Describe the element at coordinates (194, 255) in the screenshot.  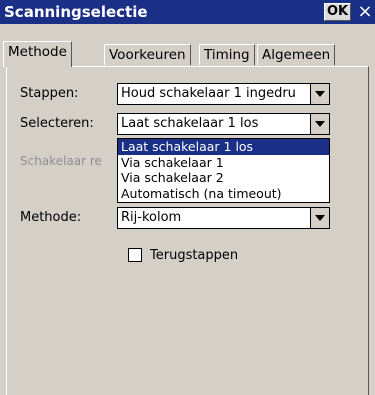
I see `terugstappen-label: Terugstappen` at that location.